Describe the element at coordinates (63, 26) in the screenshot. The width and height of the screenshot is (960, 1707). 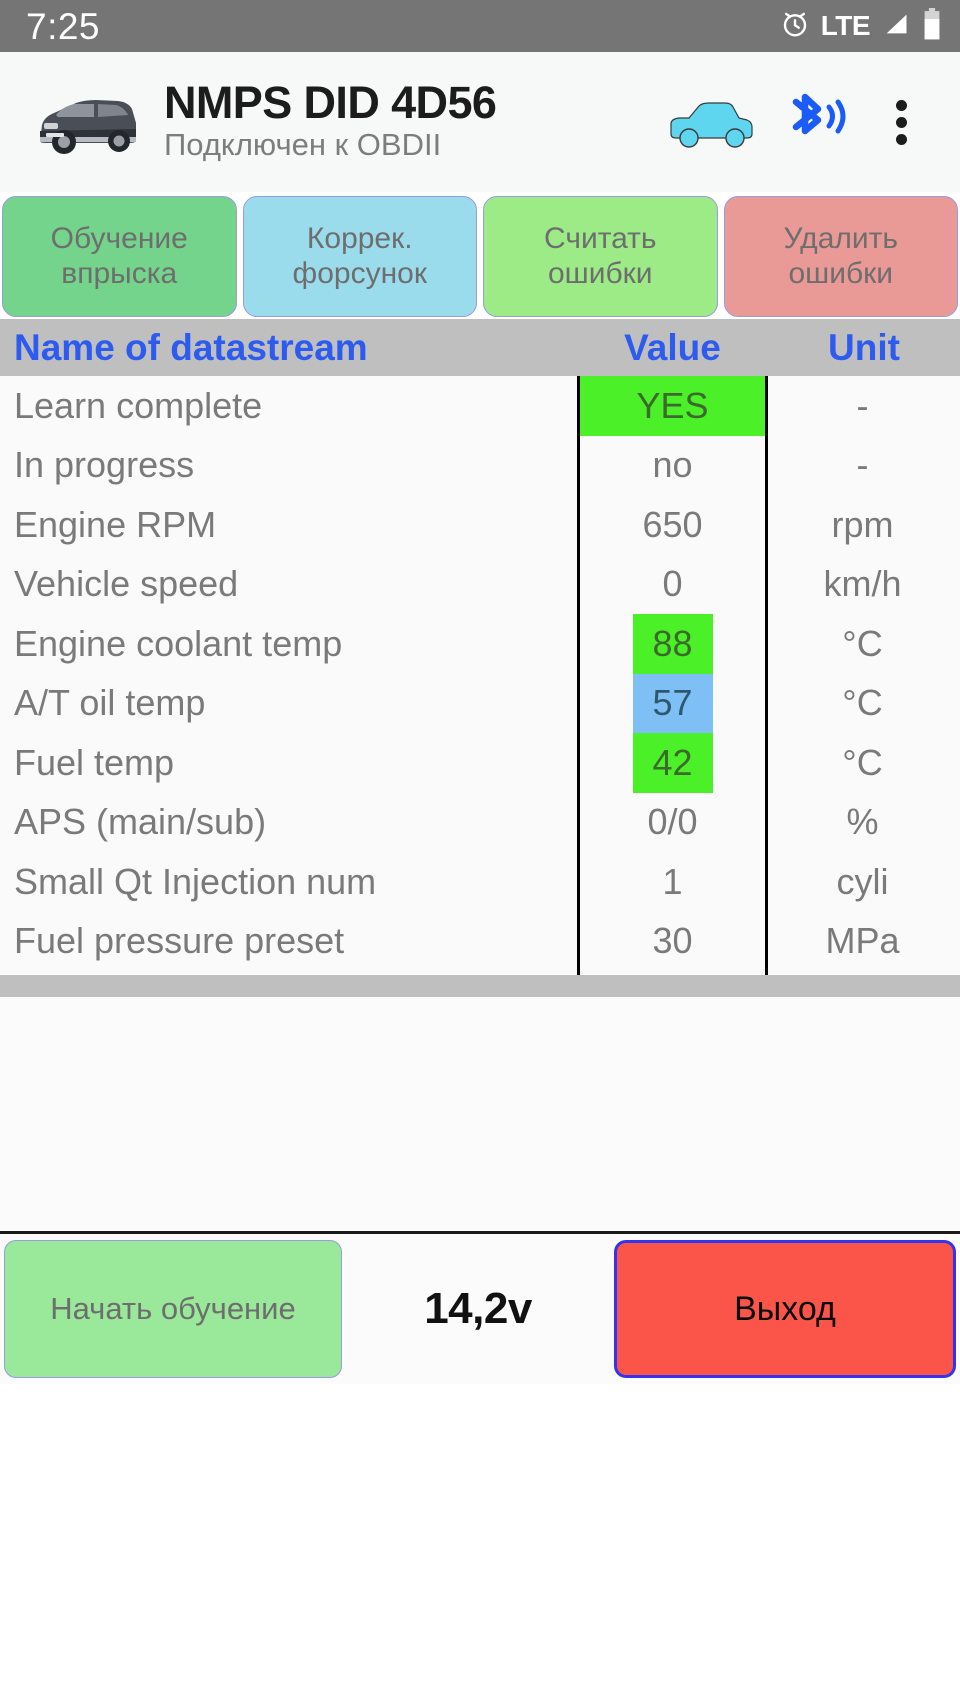
I see `status-clock: 7:25` at that location.